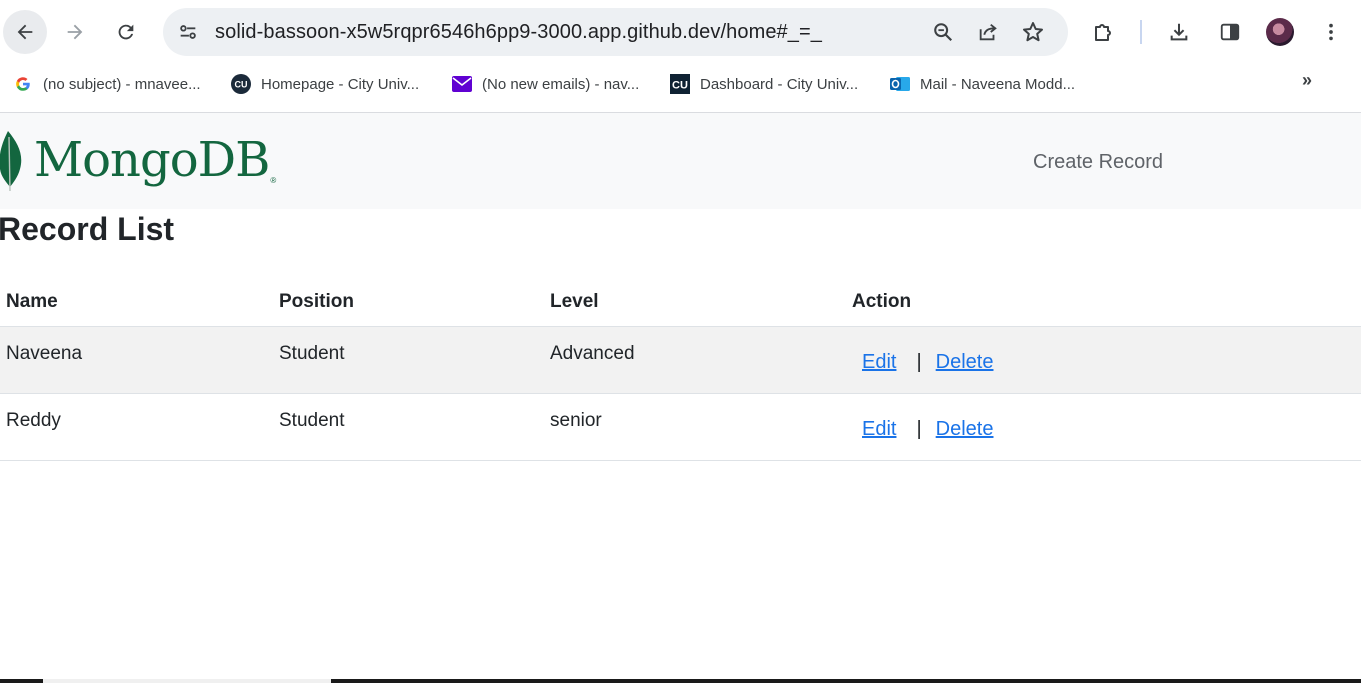 The height and width of the screenshot is (683, 1361). Describe the element at coordinates (1179, 32) in the screenshot. I see `download-icon` at that location.